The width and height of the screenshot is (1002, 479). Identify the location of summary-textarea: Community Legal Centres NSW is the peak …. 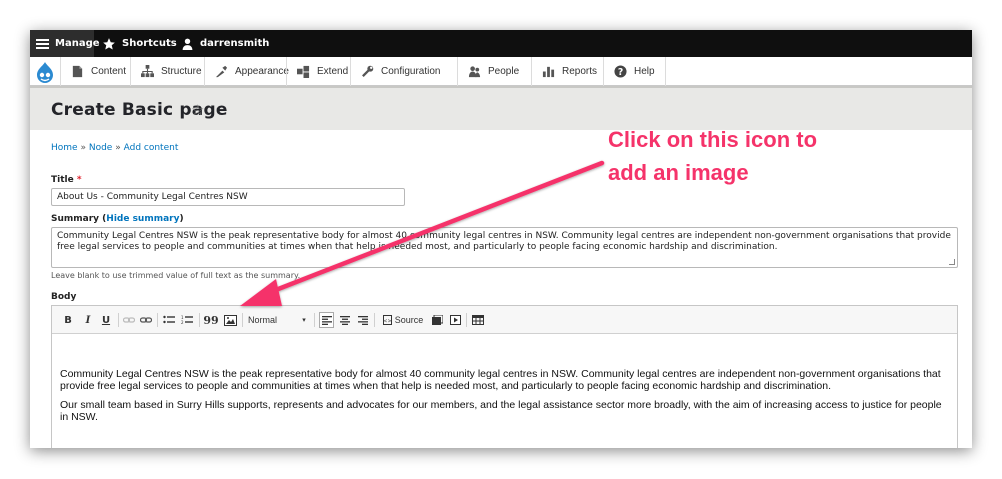
(504, 247).